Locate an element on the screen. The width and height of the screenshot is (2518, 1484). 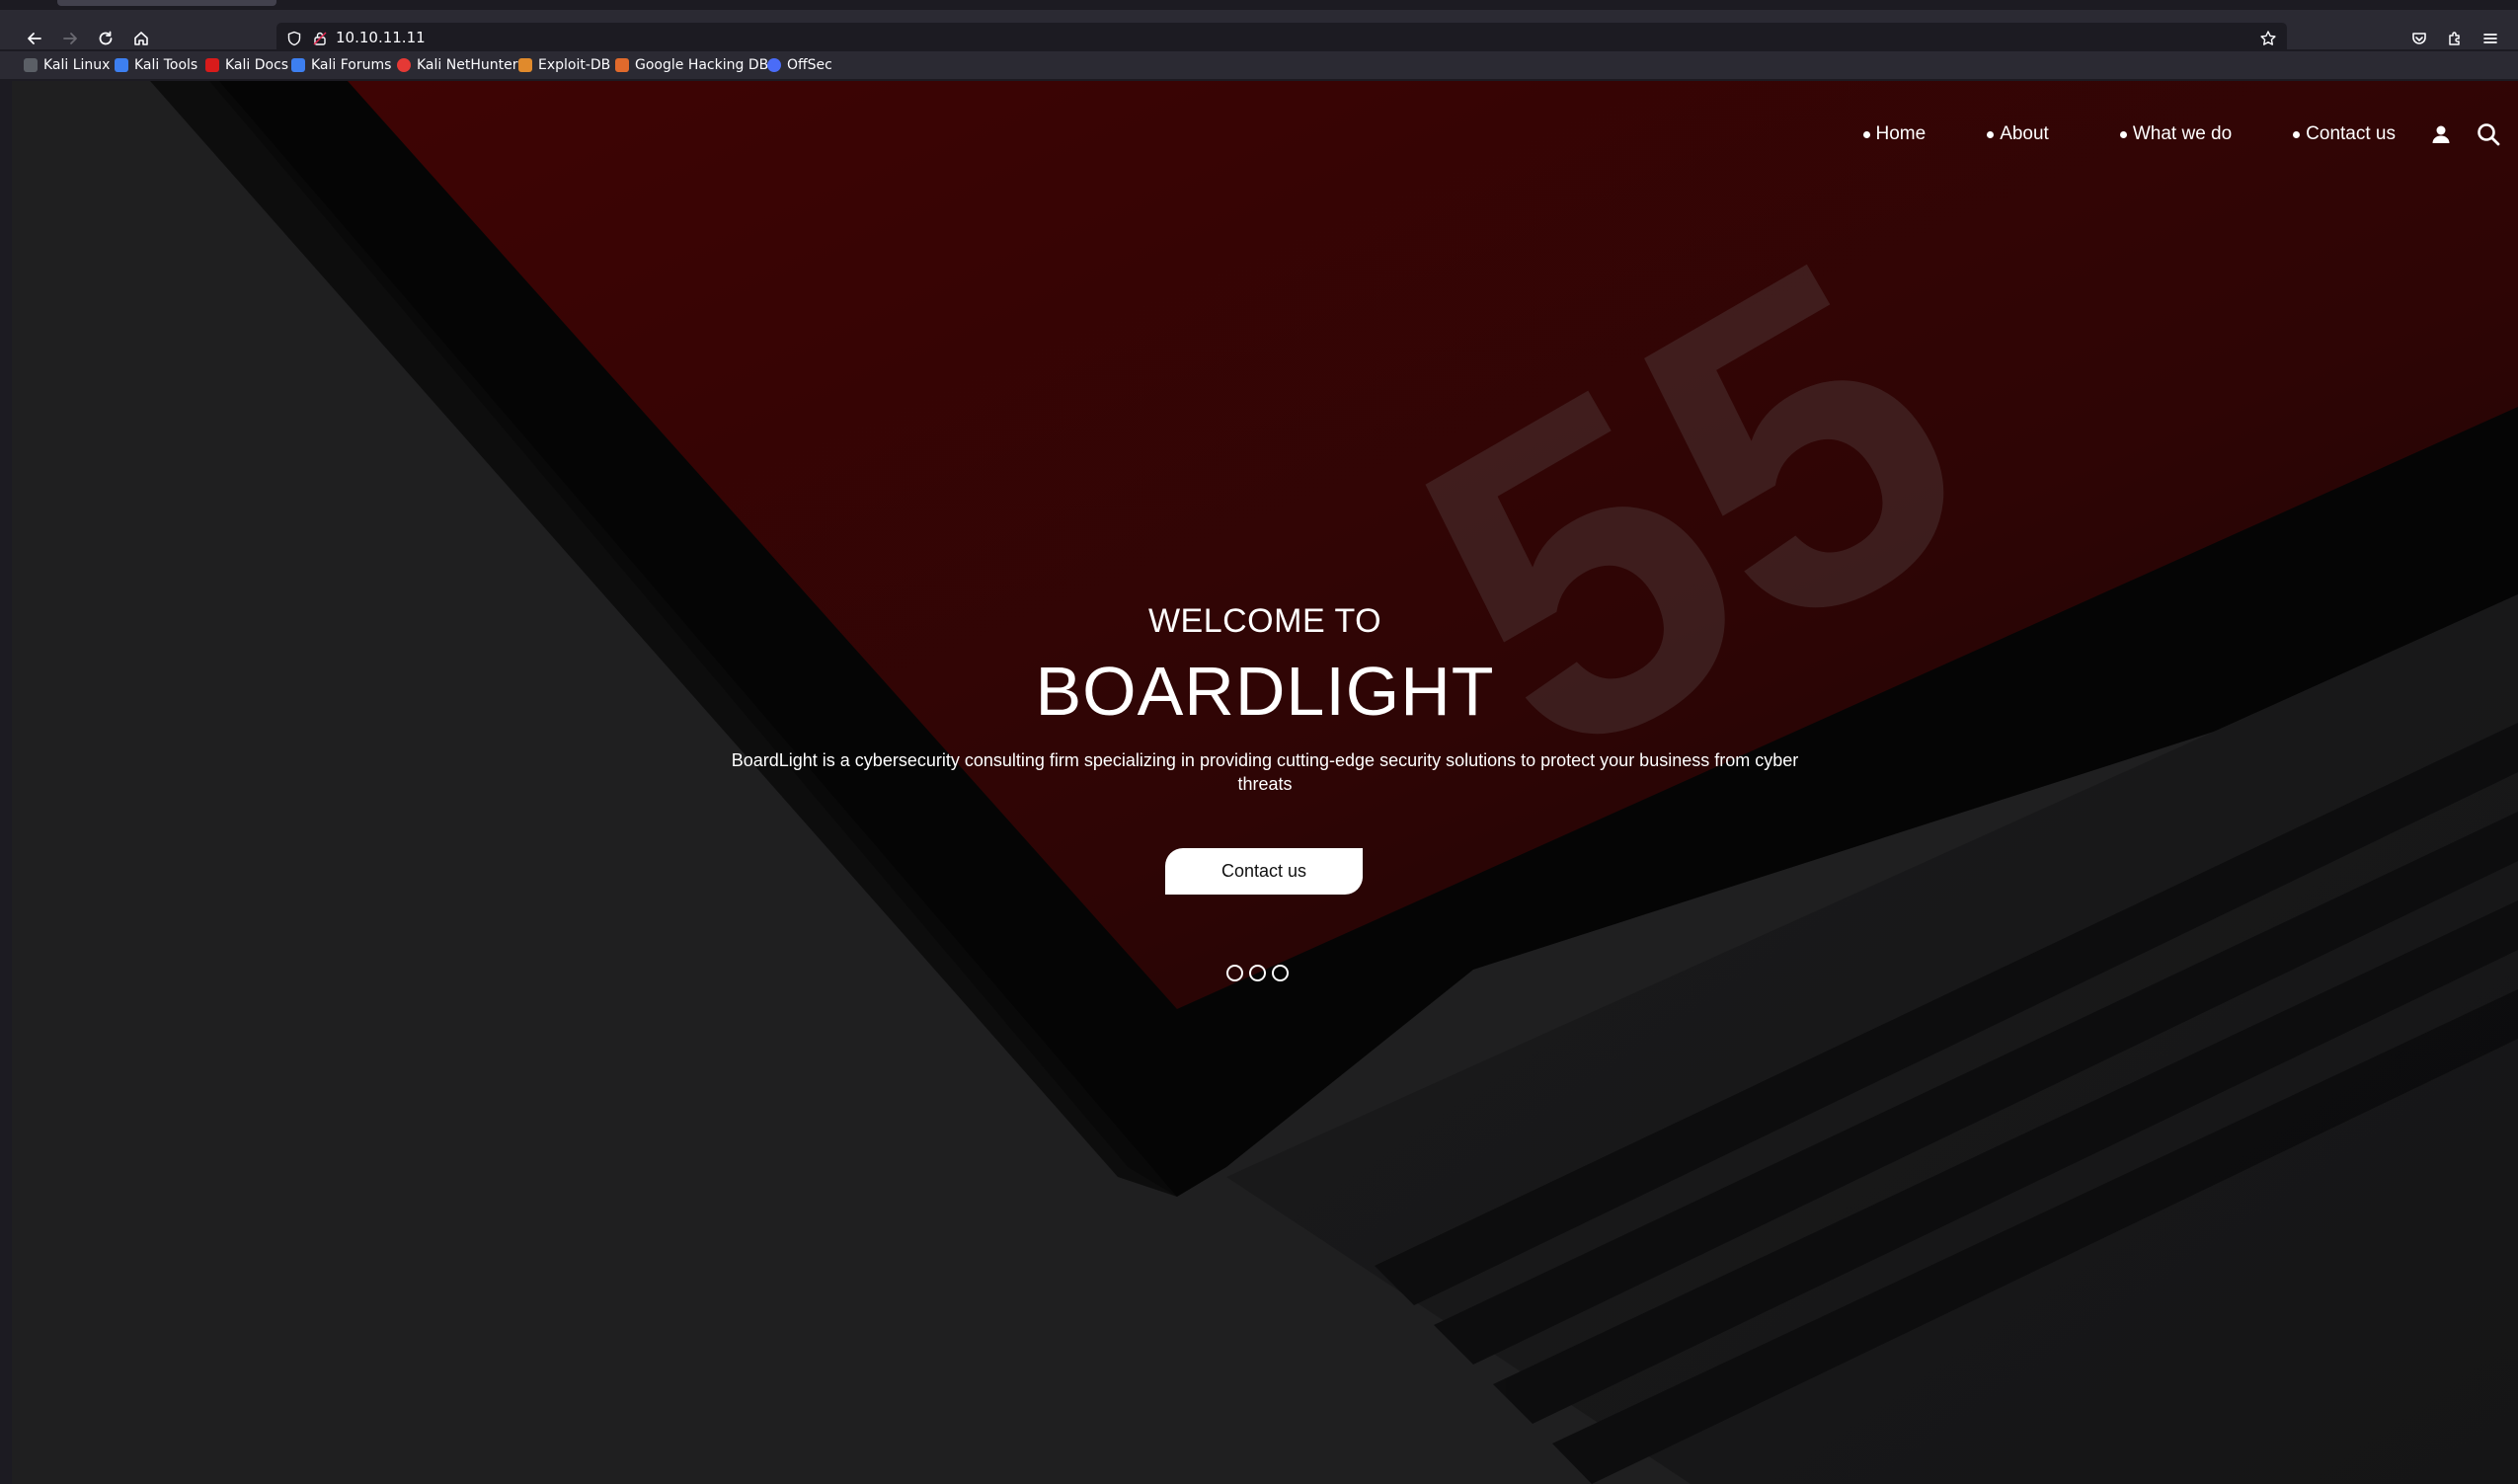
bookmark-label: Kali Linux is located at coordinates (77, 65).